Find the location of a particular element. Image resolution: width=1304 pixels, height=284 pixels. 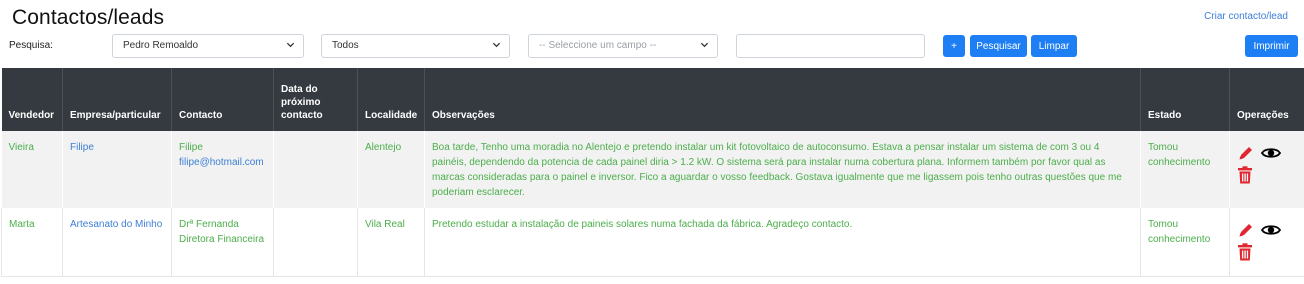

cell-contacto: Filipe filipe@hotmail.com is located at coordinates (222, 169).